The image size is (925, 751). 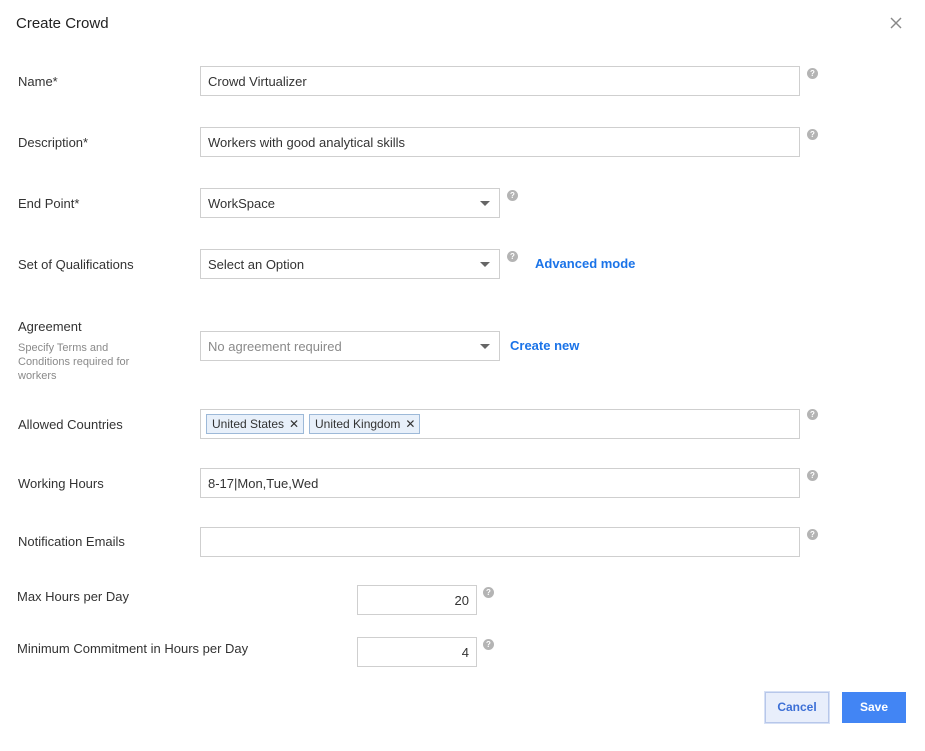 What do you see at coordinates (896, 23) in the screenshot?
I see `close-icon` at bounding box center [896, 23].